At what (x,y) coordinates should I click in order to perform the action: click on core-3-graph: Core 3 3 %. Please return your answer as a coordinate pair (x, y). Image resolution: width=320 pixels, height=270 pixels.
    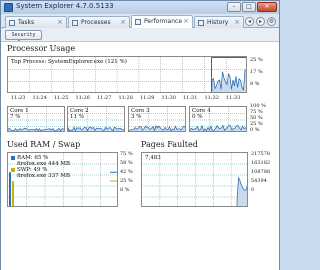
    Looking at the image, I should click on (157, 119).